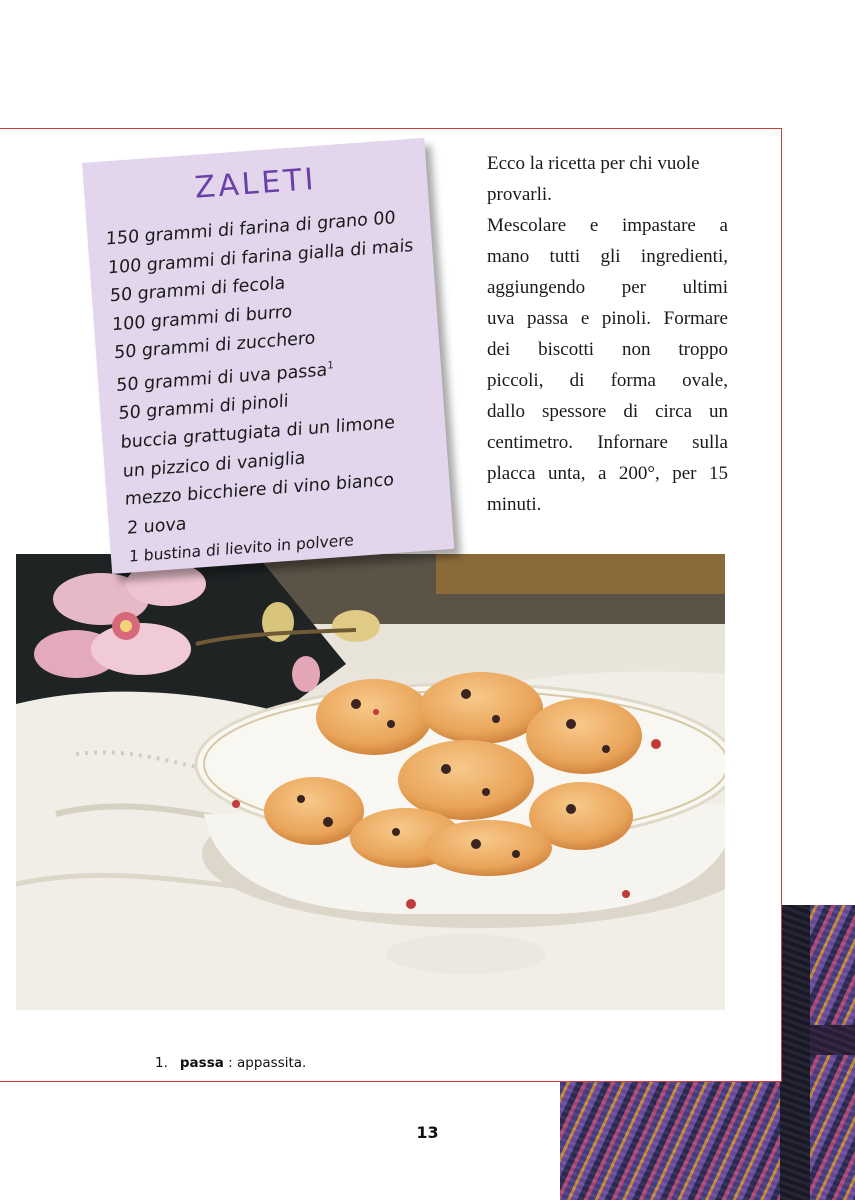 This screenshot has height=1200, width=855. Describe the element at coordinates (607, 411) in the screenshot. I see `instruction-line: dallo spessore di circa un` at that location.